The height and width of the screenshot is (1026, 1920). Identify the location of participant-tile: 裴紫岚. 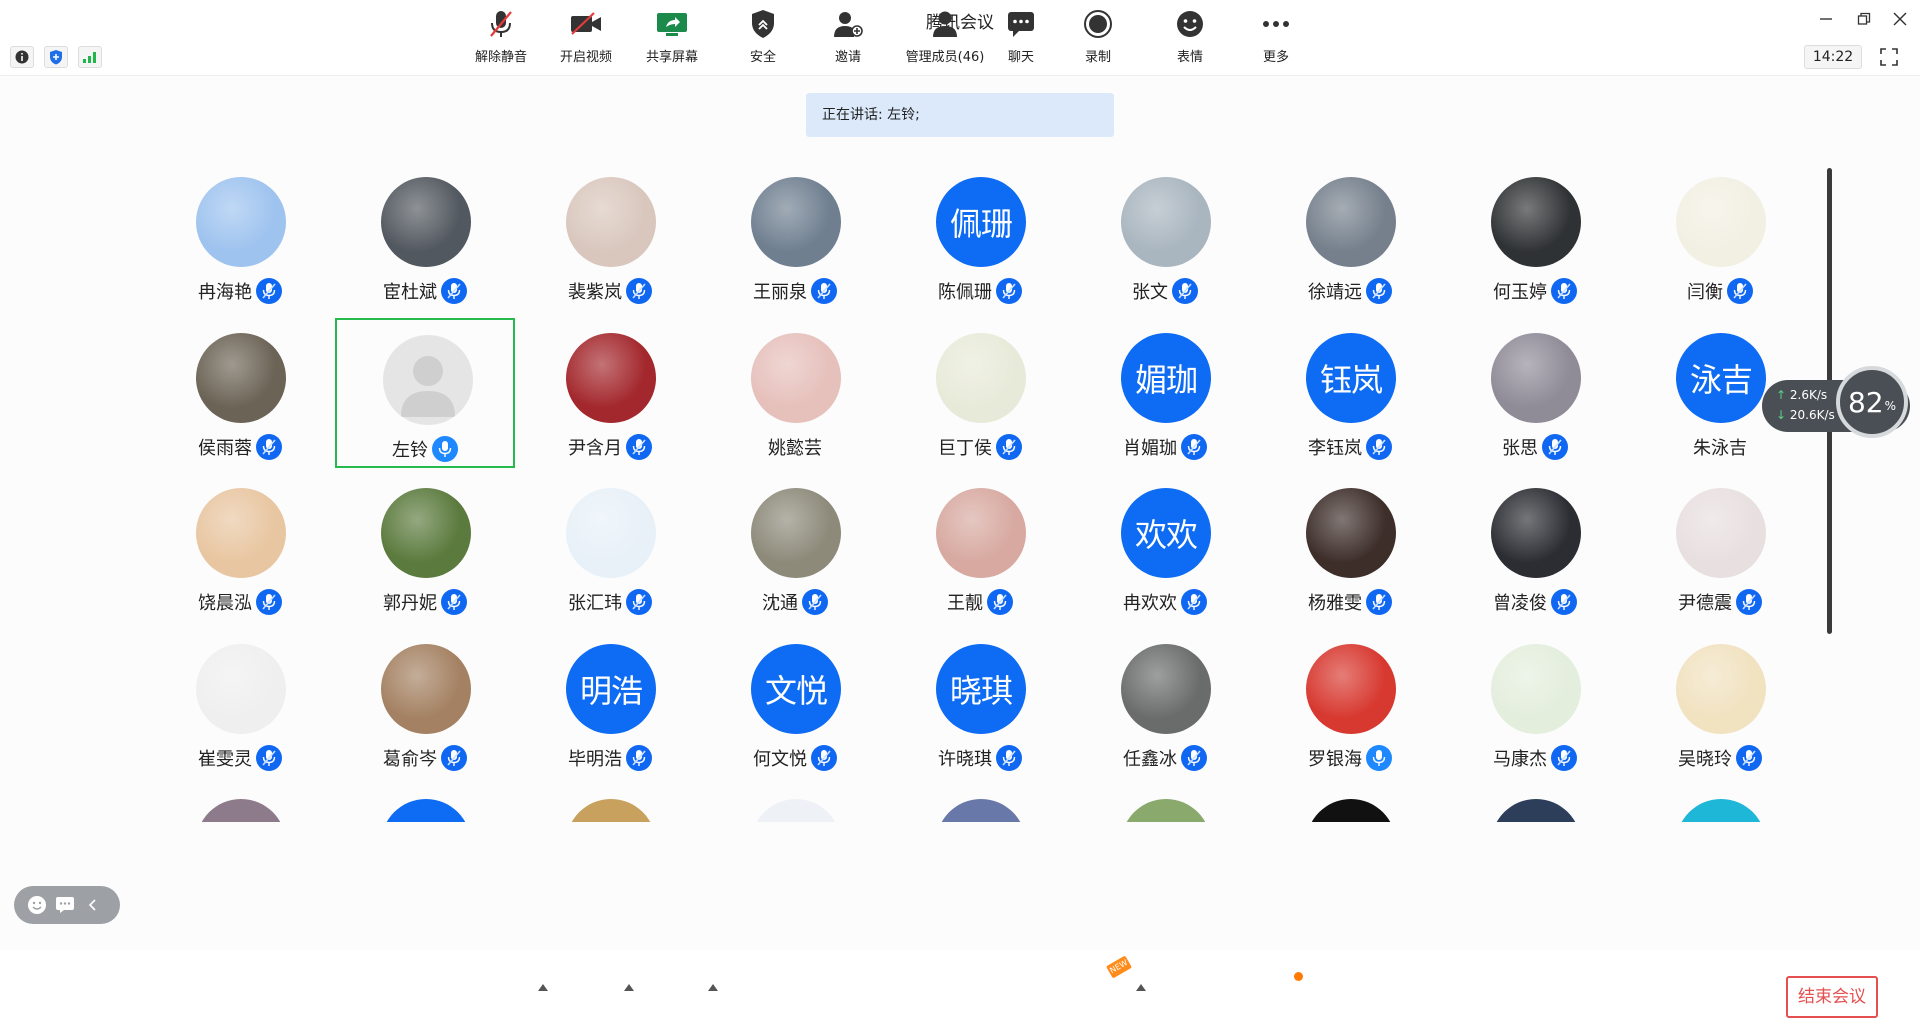
(610, 237).